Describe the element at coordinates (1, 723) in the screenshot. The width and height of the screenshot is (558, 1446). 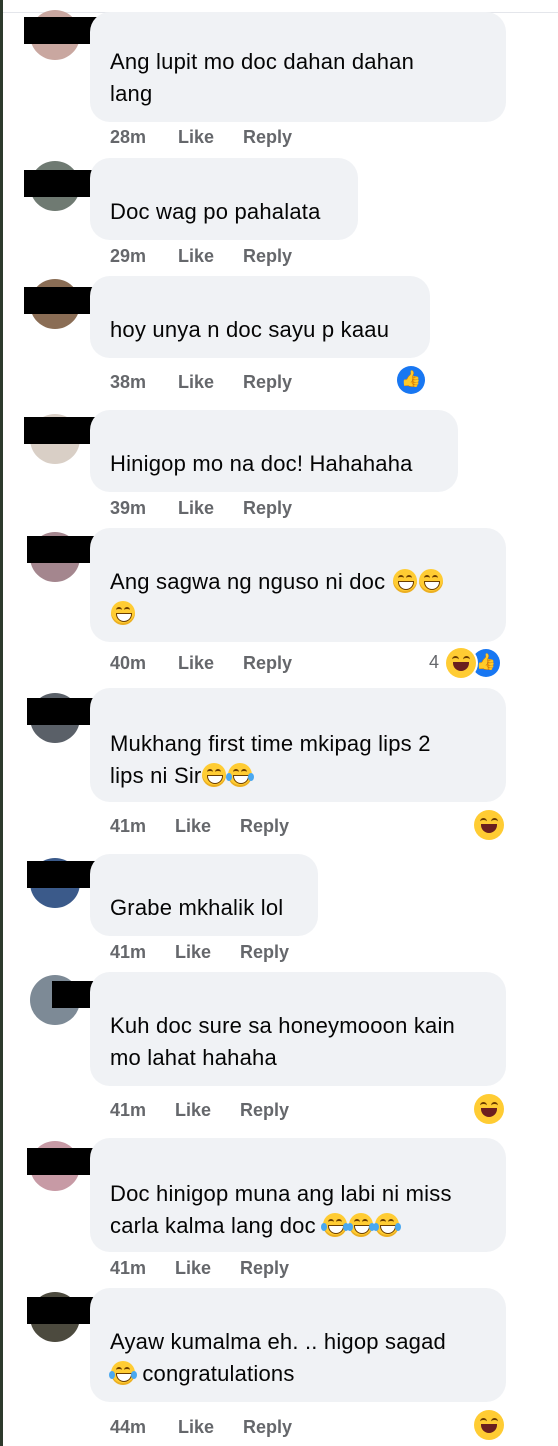
I see `left-edge-strip` at that location.